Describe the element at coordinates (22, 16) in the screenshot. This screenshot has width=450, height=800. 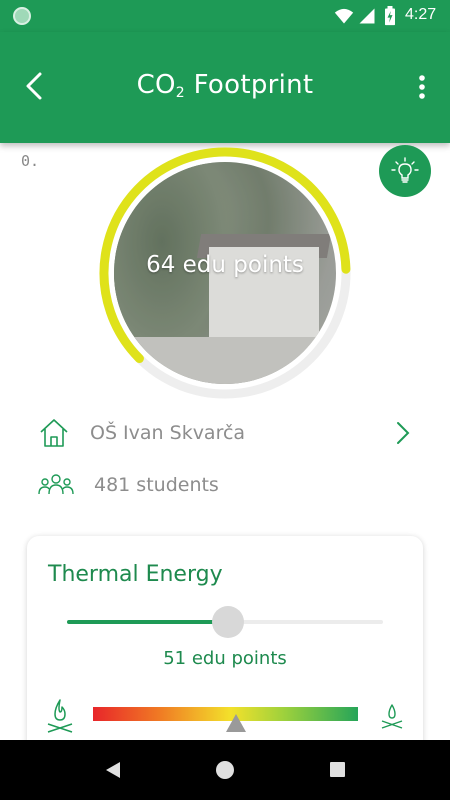
I see `notification-icon` at that location.